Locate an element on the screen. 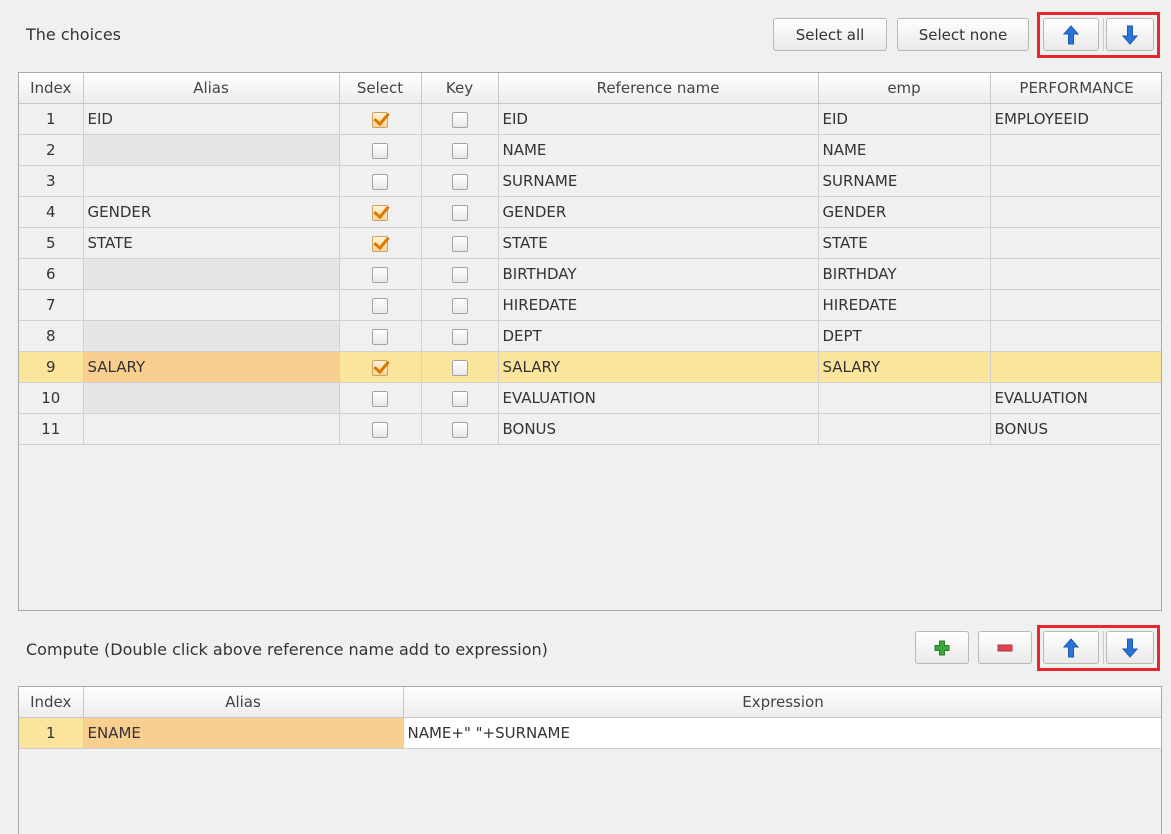 This screenshot has width=1171, height=834. arrow-up-icon is located at coordinates (1071, 647).